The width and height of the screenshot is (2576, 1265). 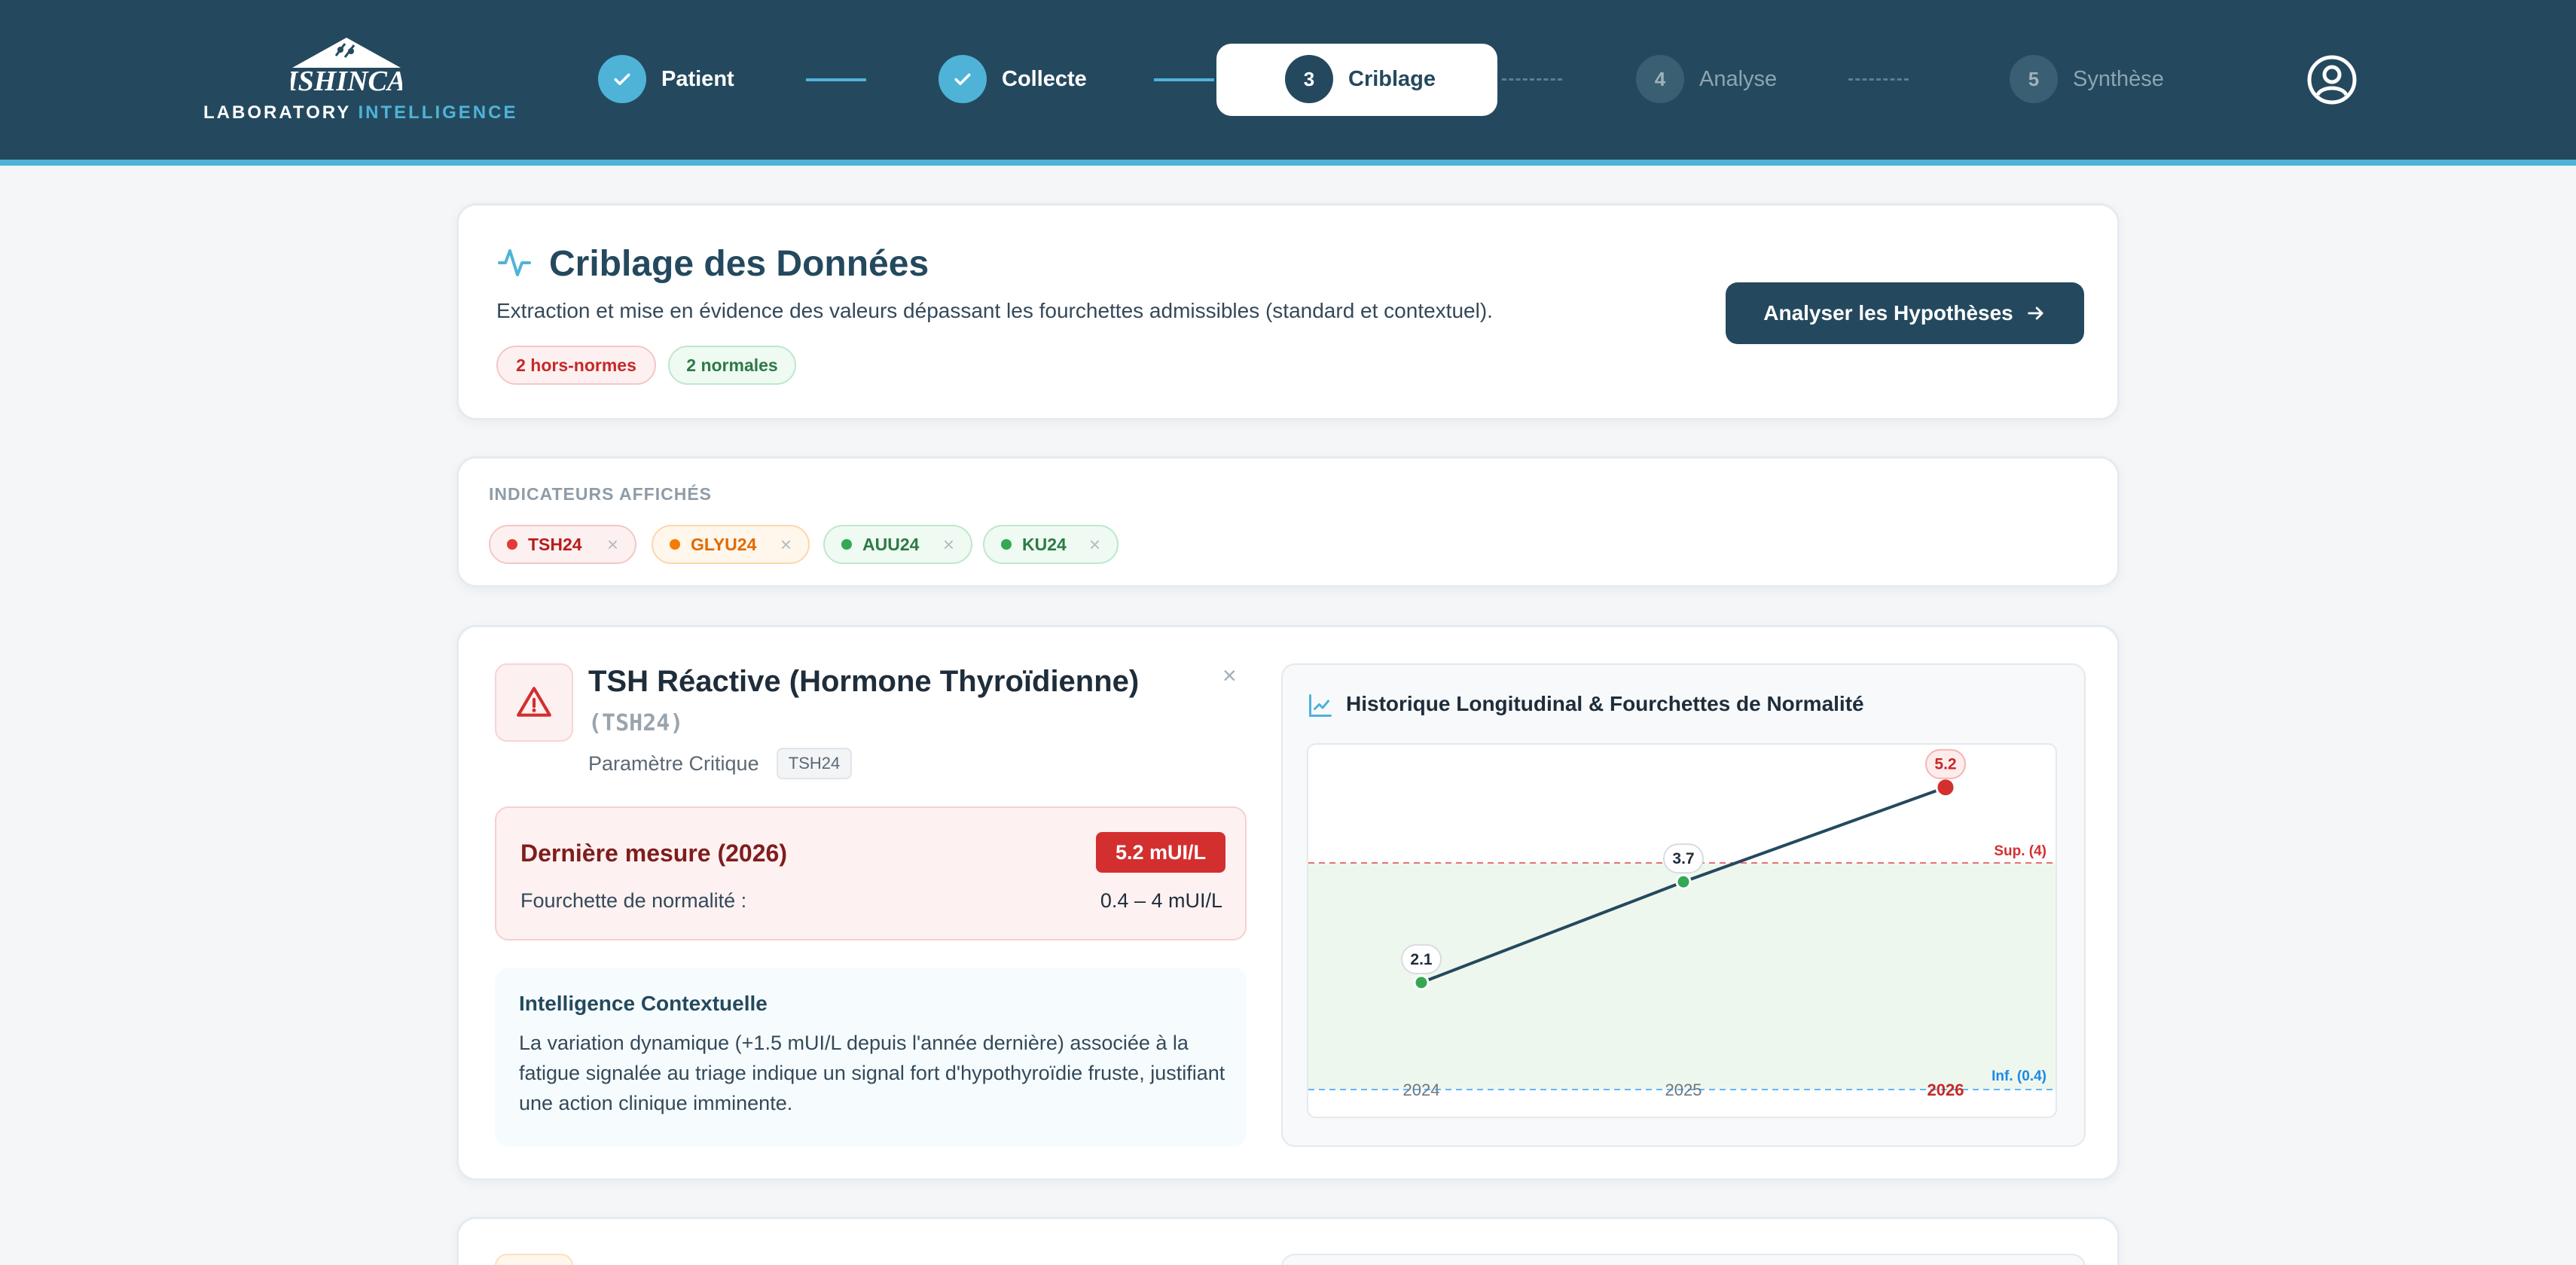 I want to click on indicator-chip-ku24: KU24 ×, so click(x=1051, y=544).